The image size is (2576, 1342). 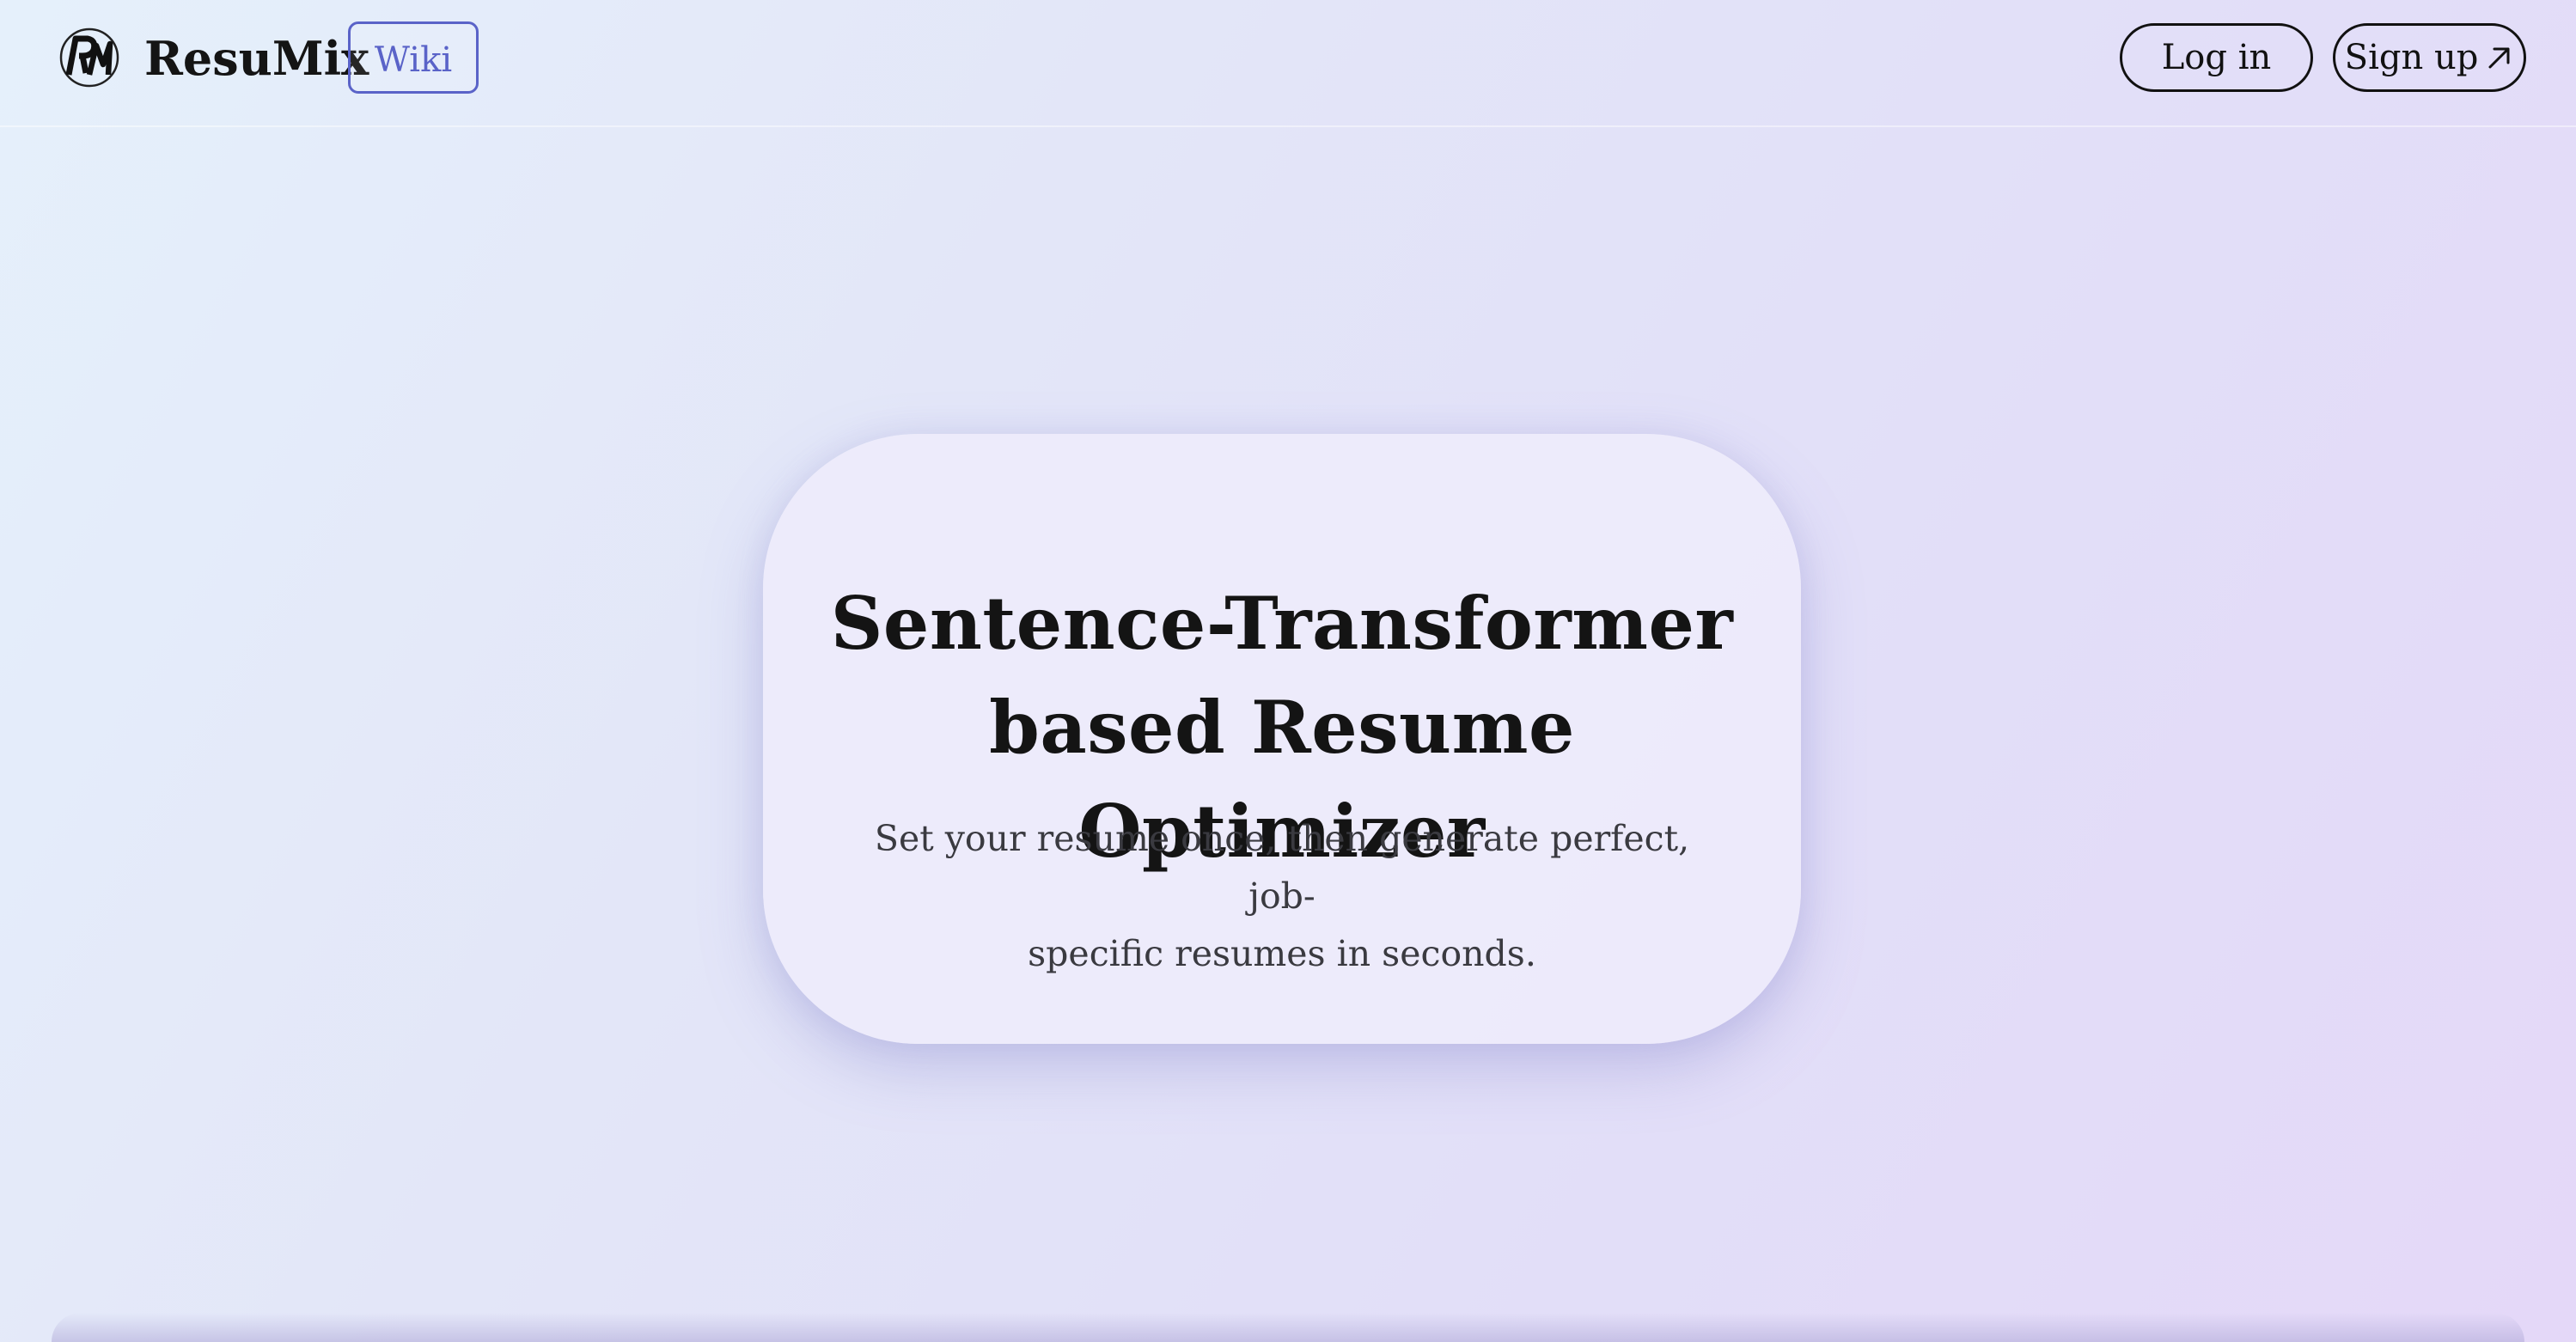 I want to click on hero-subtitle-line-2: specific resumes in seconds., so click(x=1282, y=953).